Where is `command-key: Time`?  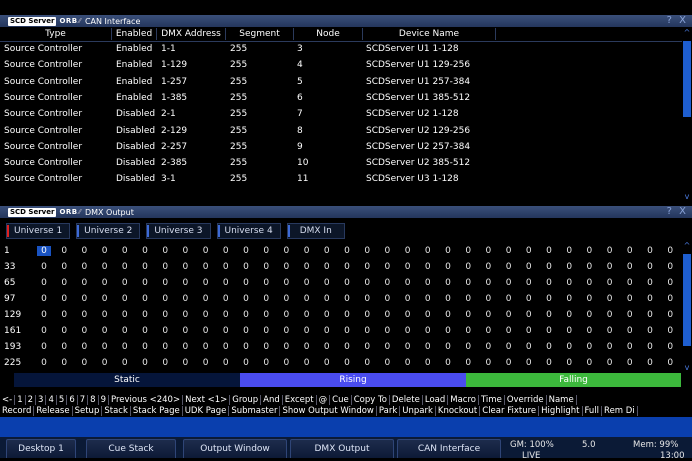
command-key: Time is located at coordinates (492, 400).